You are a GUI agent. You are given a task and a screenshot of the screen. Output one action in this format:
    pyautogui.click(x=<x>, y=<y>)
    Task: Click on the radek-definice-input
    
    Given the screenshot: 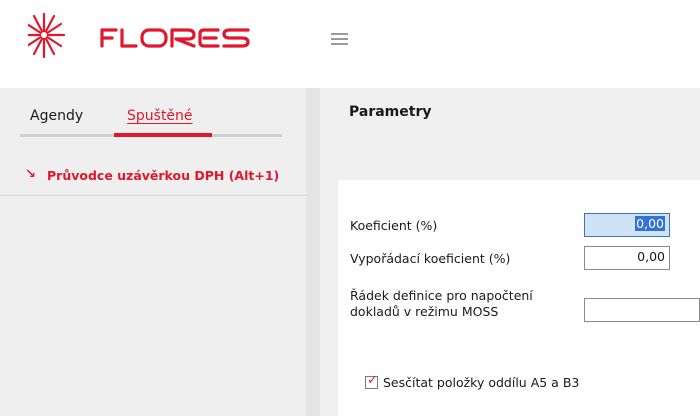 What is the action you would take?
    pyautogui.click(x=642, y=310)
    